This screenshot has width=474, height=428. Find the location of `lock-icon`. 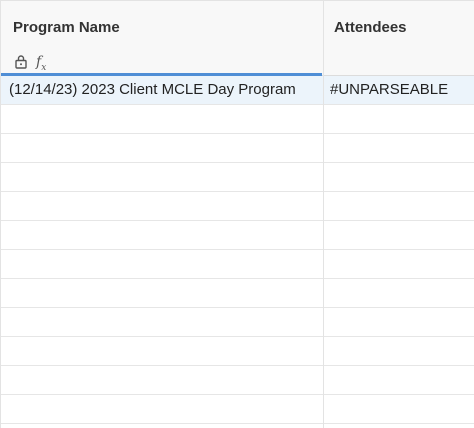

lock-icon is located at coordinates (21, 64).